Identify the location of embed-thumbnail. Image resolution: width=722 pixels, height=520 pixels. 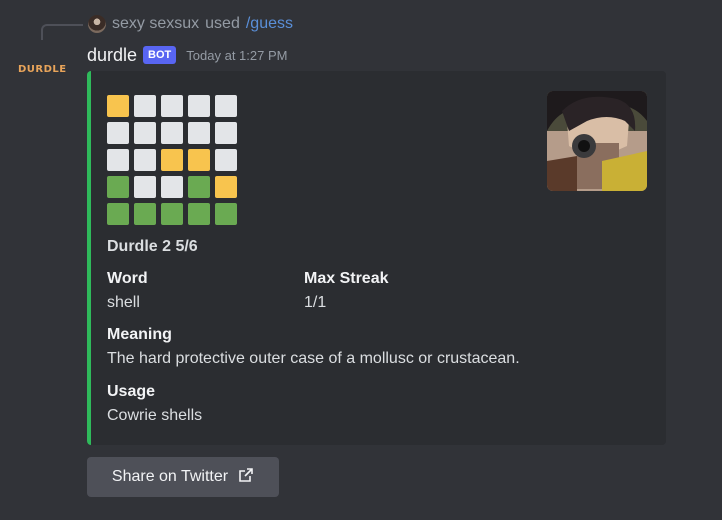
(597, 141).